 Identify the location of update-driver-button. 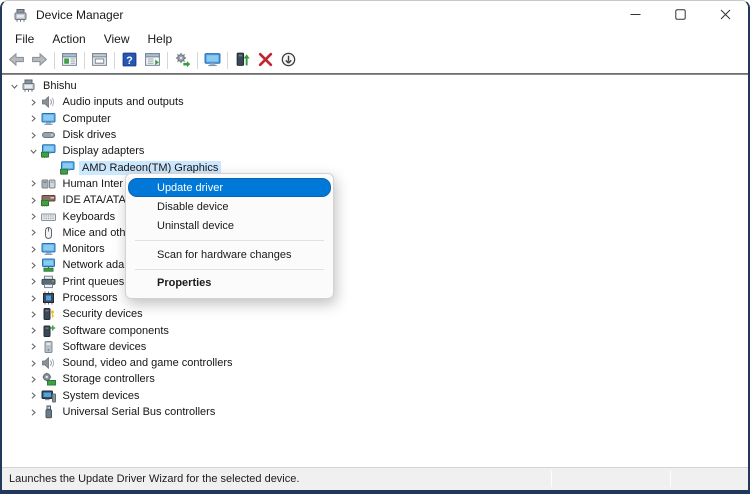
(242, 61).